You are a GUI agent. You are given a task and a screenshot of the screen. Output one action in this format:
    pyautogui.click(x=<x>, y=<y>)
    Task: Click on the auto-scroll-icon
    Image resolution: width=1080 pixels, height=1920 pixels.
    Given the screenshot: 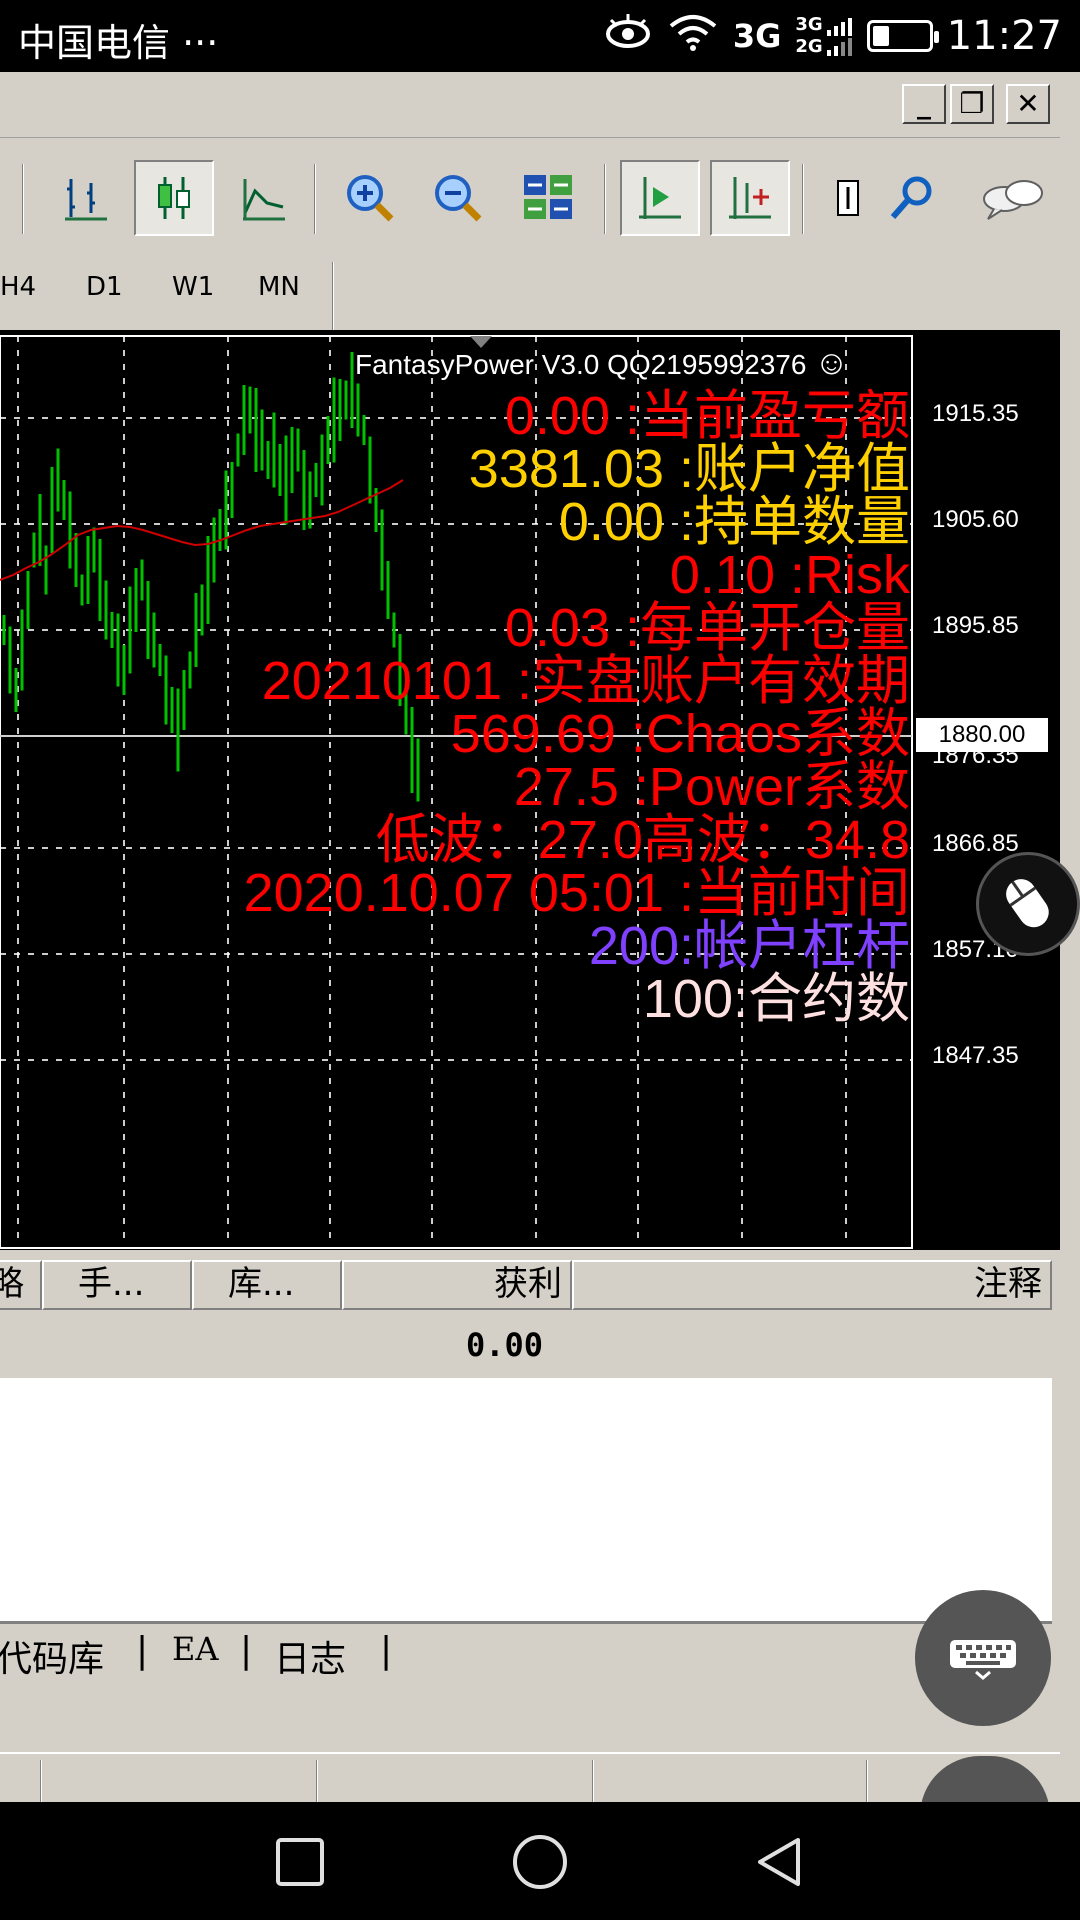 What is the action you would take?
    pyautogui.click(x=660, y=198)
    